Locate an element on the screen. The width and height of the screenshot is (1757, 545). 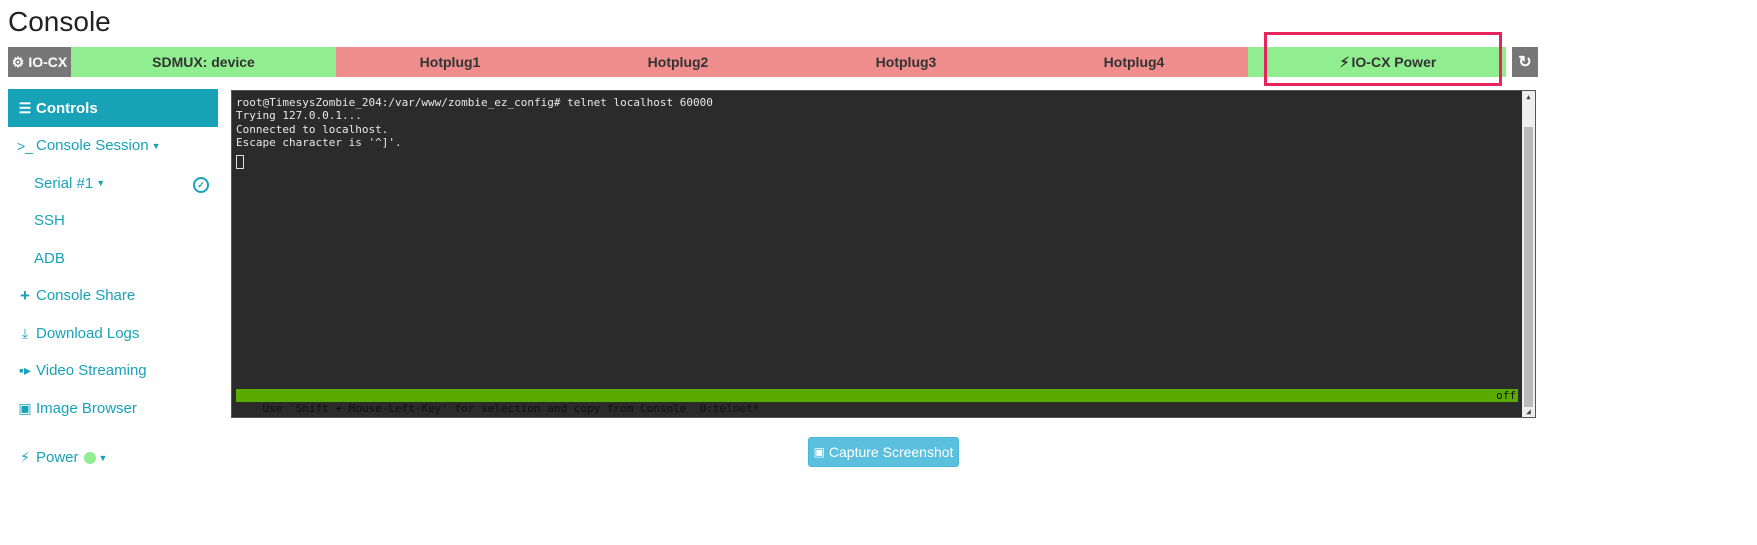
iocx-settings-button: ⚙ IO-CX is located at coordinates (39, 62).